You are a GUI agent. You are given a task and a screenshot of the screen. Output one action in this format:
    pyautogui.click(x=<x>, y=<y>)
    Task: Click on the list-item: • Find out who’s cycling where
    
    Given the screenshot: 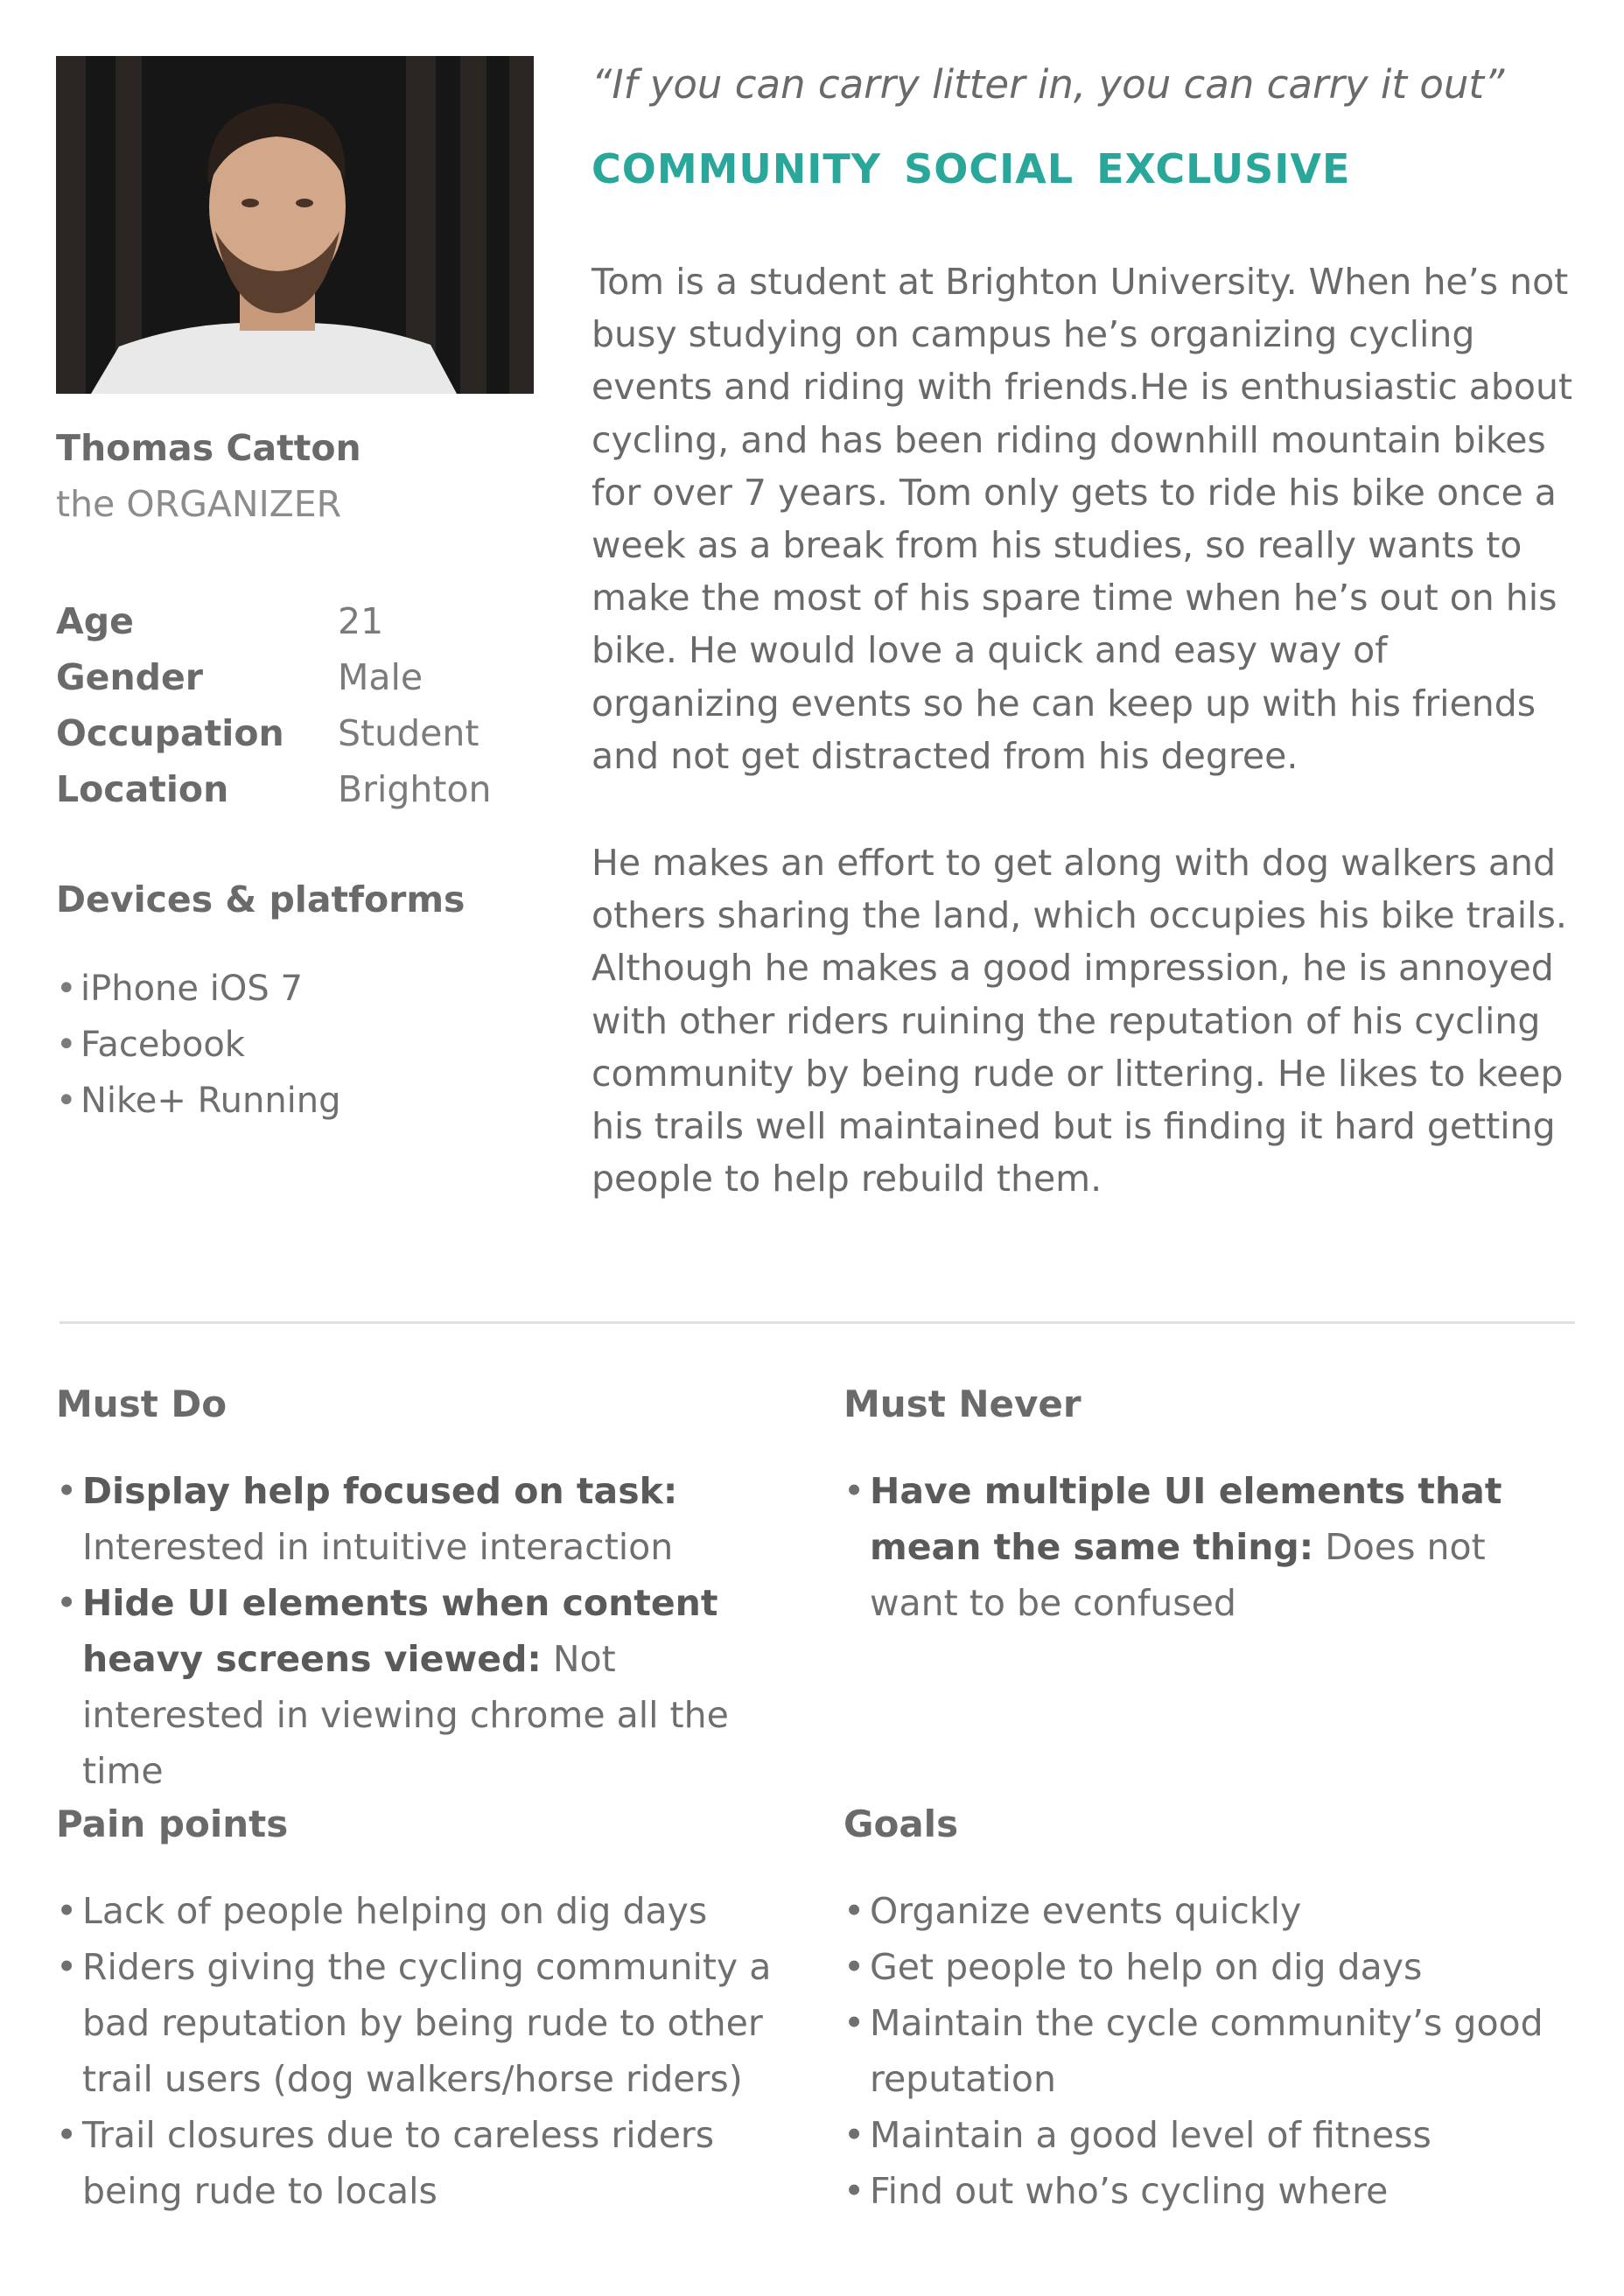 What is the action you would take?
    pyautogui.click(x=1211, y=2191)
    